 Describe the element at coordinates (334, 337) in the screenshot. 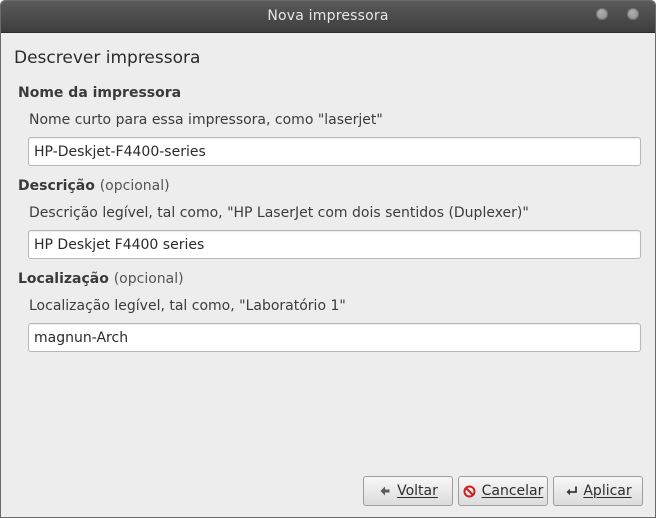

I see `location-field` at that location.